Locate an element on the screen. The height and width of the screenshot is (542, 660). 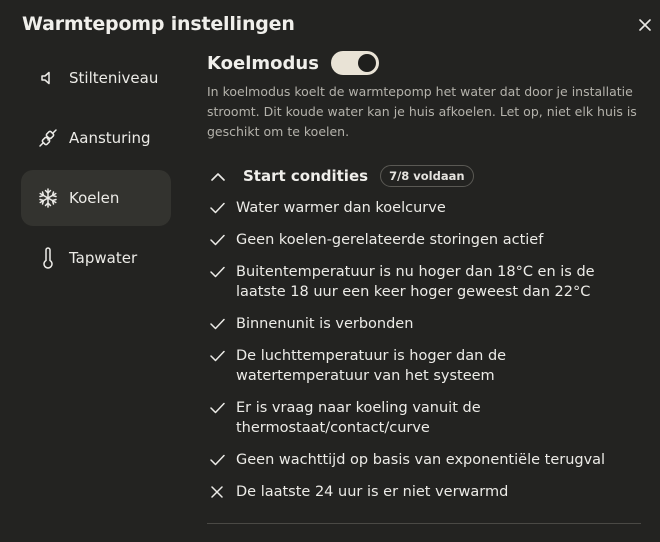
divider is located at coordinates (424, 523).